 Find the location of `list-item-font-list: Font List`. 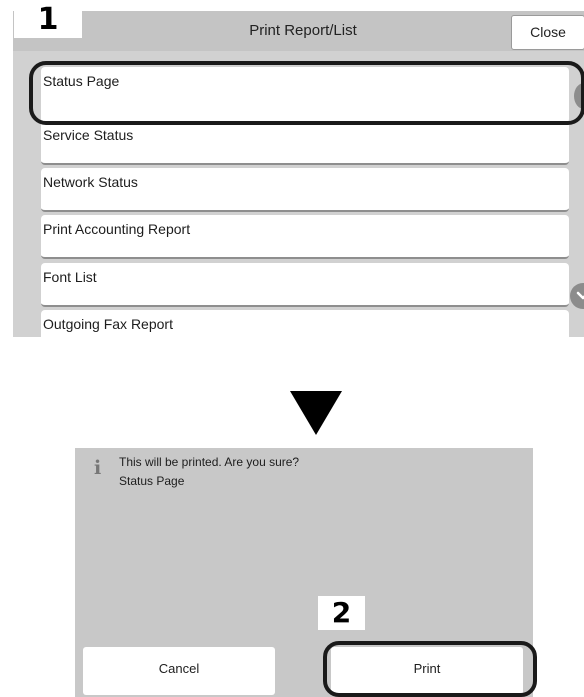

list-item-font-list: Font List is located at coordinates (305, 285).